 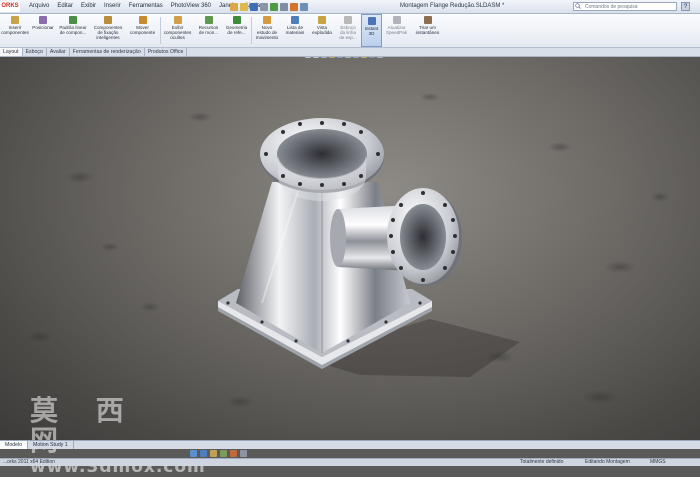 What do you see at coordinates (11, 52) in the screenshot?
I see `tab-layout: Layout` at bounding box center [11, 52].